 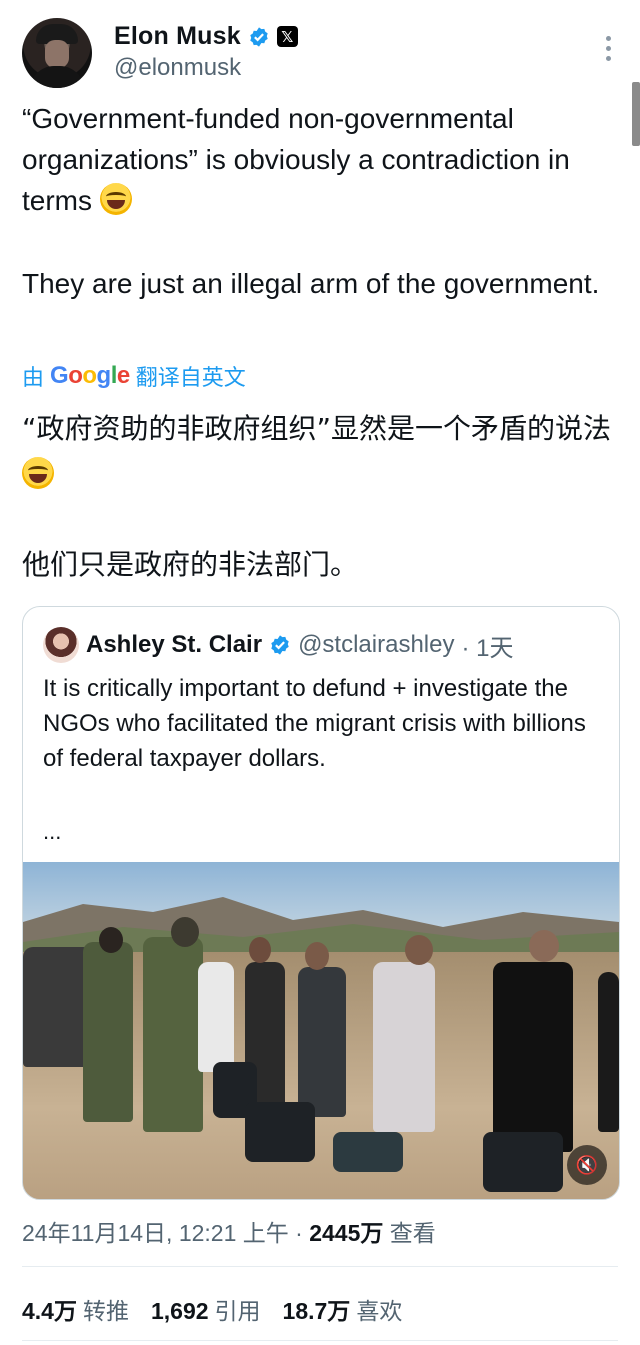 I want to click on quote-stat: 1,692 引用, so click(x=206, y=1309).